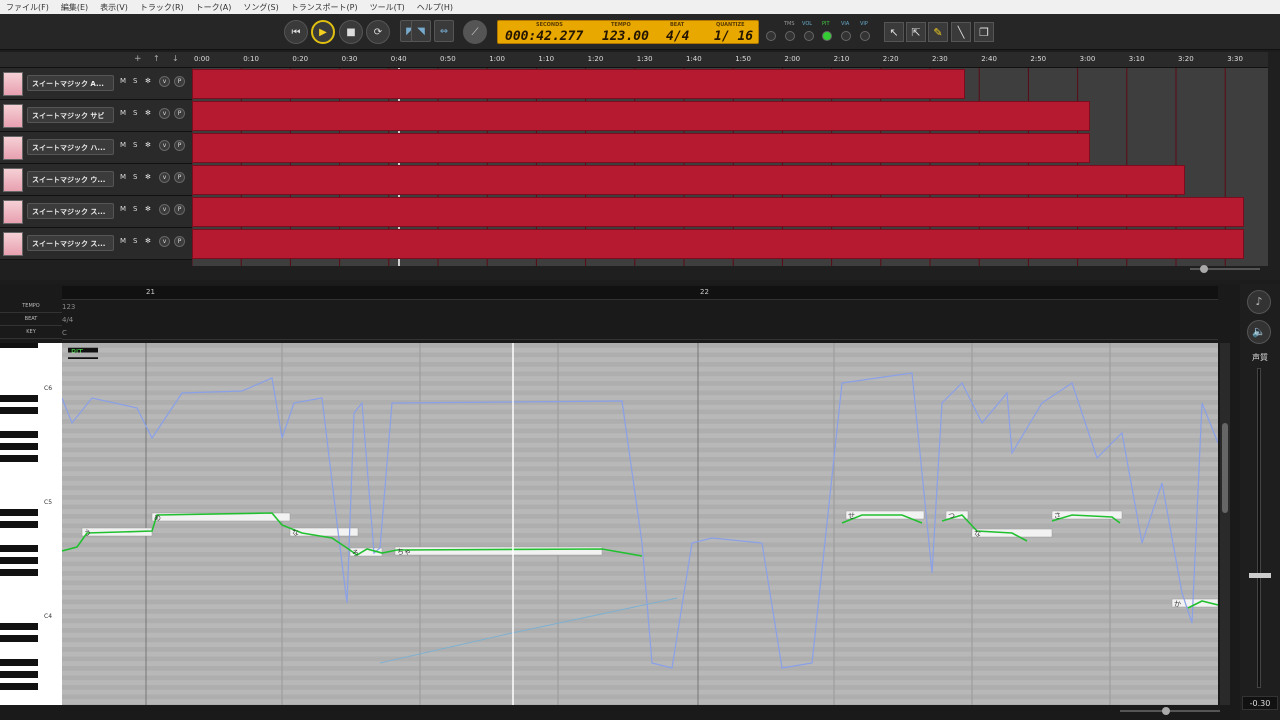 This screenshot has height=720, width=1280. What do you see at coordinates (916, 32) in the screenshot?
I see `select-tool-icon: ⇱` at bounding box center [916, 32].